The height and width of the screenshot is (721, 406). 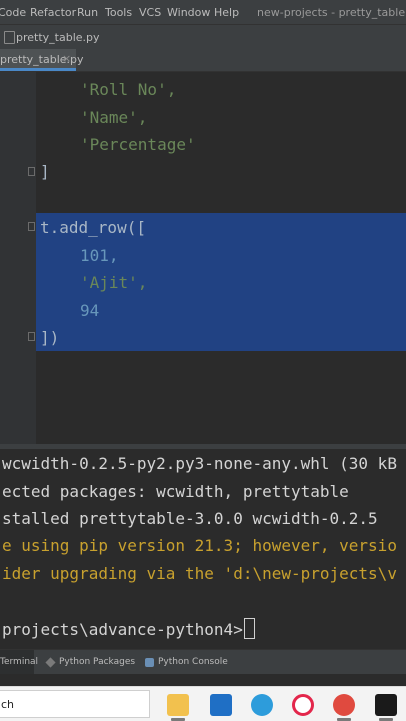 What do you see at coordinates (99, 255) in the screenshot?
I see `code-line: 101,` at bounding box center [99, 255].